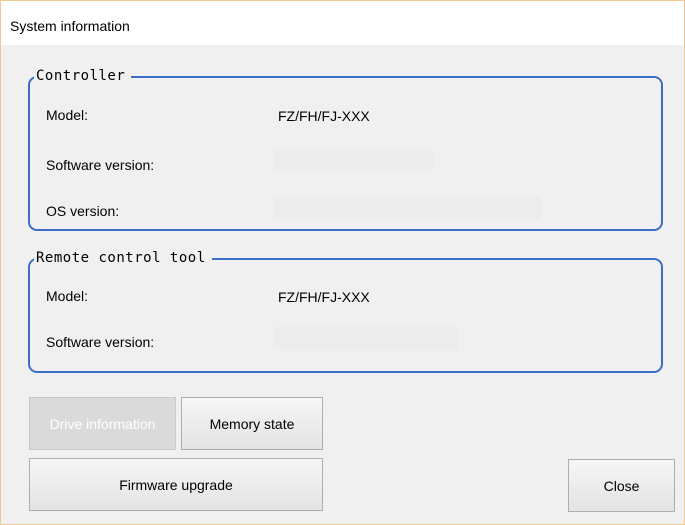  I want to click on controller-model-label: Model:, so click(67, 115).